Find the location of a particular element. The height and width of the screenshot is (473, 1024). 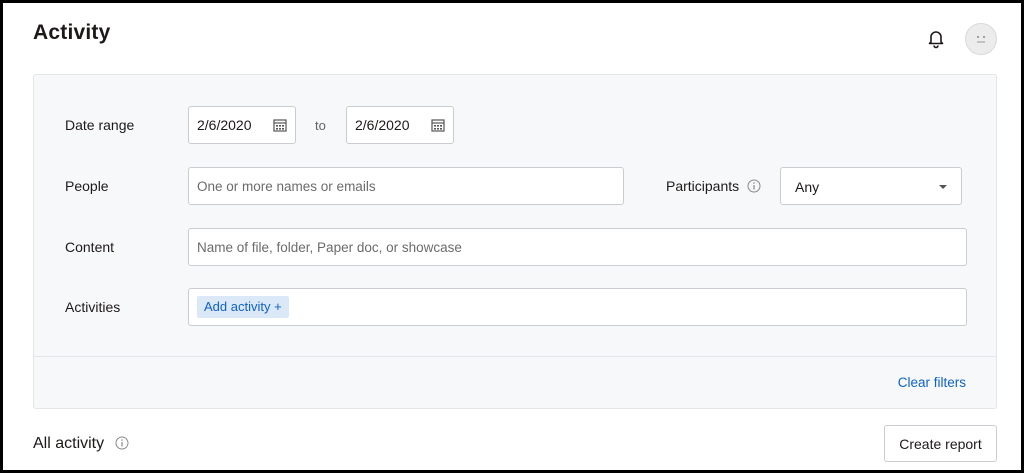

date-separator: to is located at coordinates (320, 125).